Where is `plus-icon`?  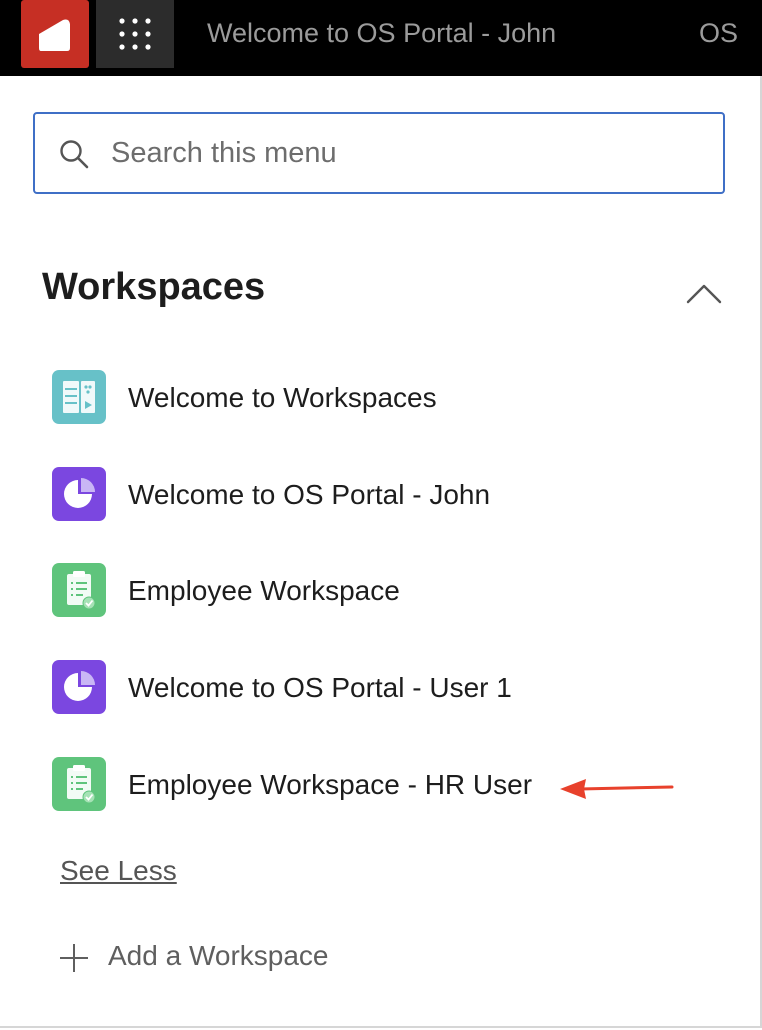 plus-icon is located at coordinates (74, 958).